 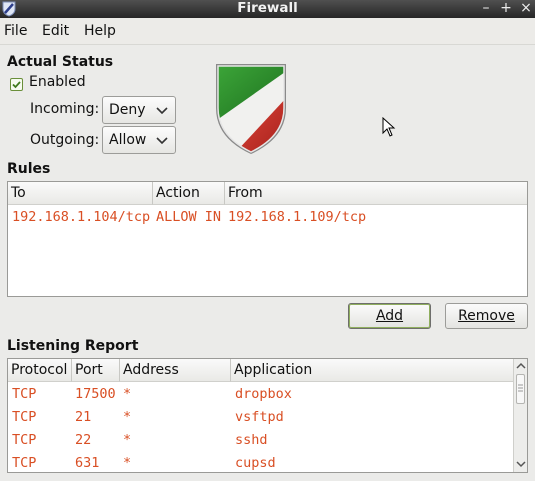 I want to click on outgoing-select: Allow, so click(x=139, y=140).